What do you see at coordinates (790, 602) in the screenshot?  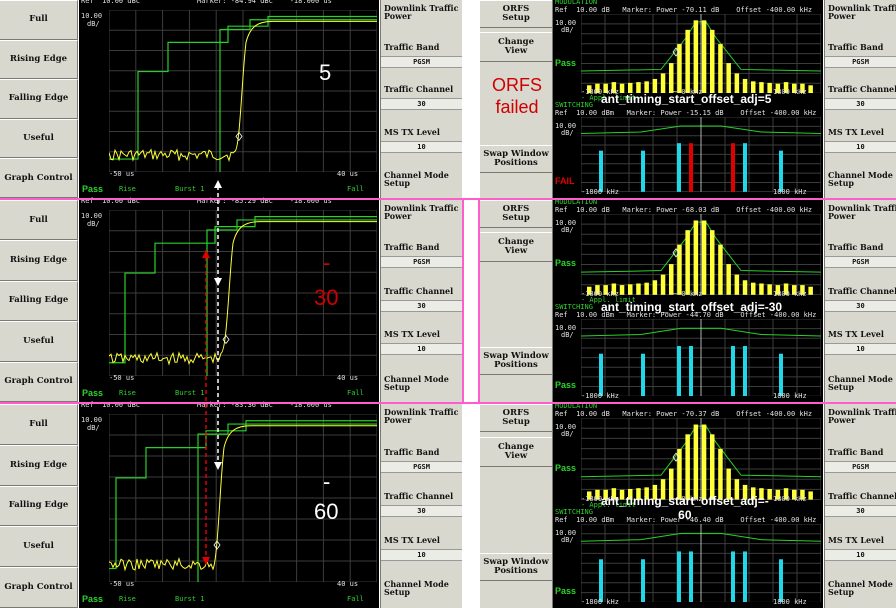 I see `sw-x-right: 1800 kHz` at bounding box center [790, 602].